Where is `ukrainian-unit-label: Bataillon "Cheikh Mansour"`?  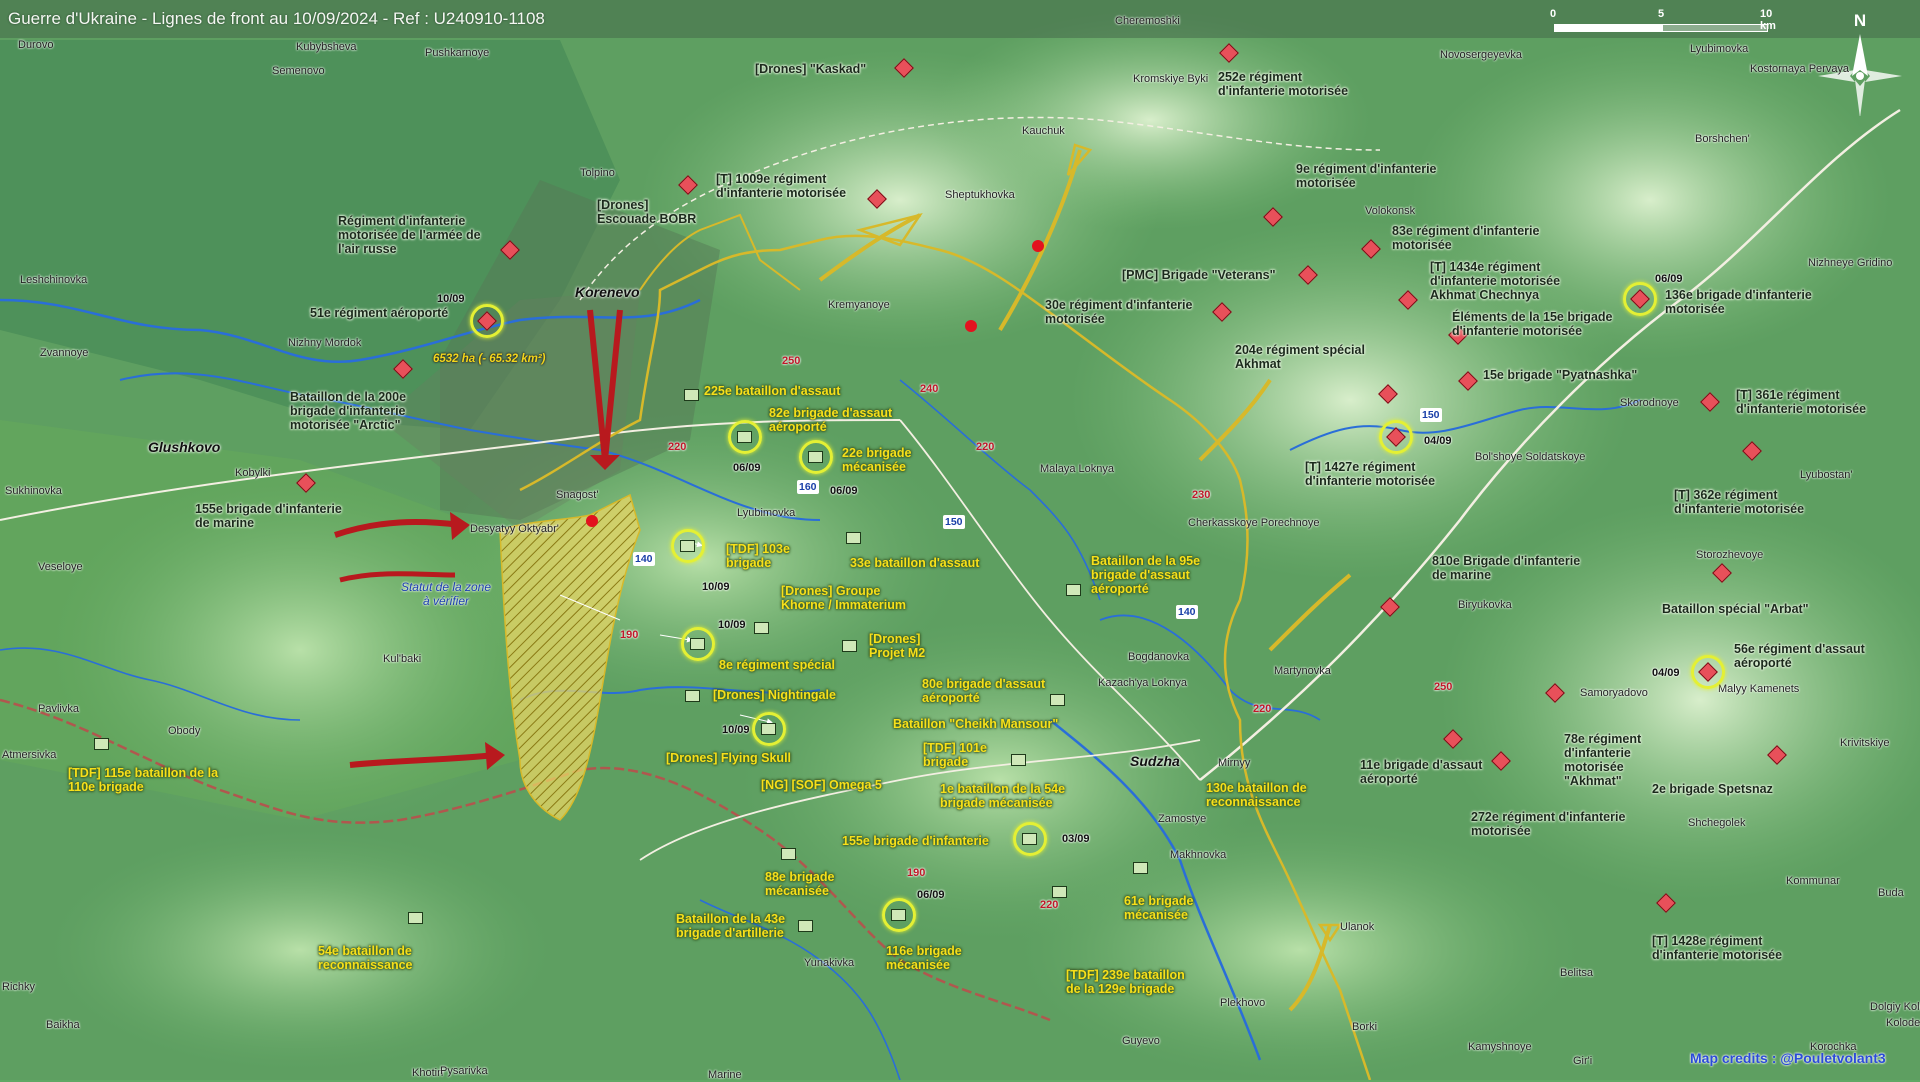 ukrainian-unit-label: Bataillon "Cheikh Mansour" is located at coordinates (975, 724).